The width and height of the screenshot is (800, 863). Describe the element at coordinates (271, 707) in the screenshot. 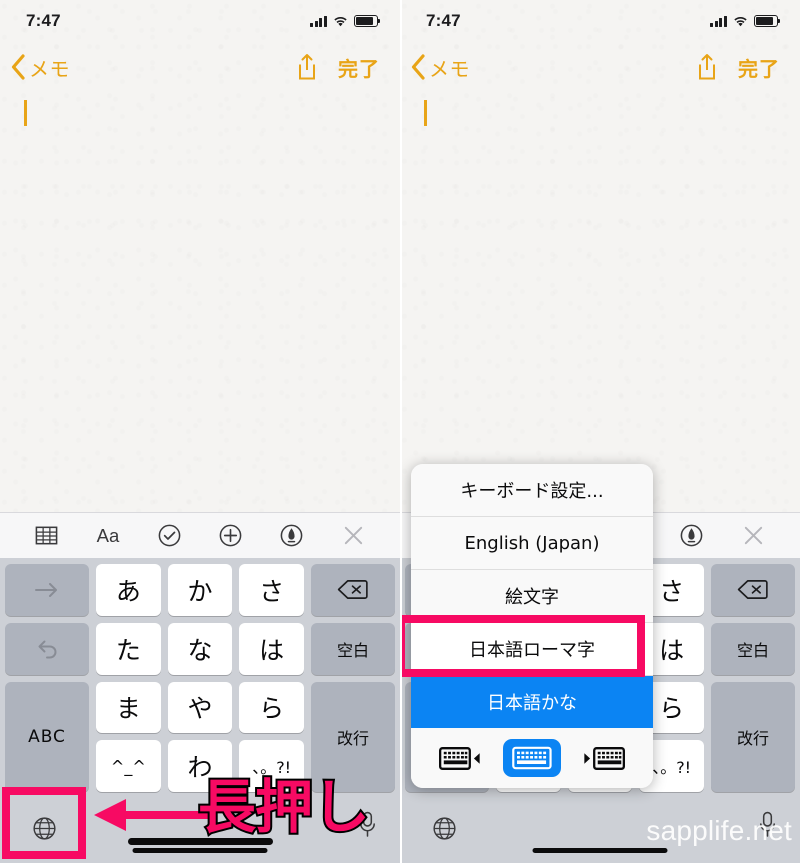

I see `key-ra: ら` at that location.